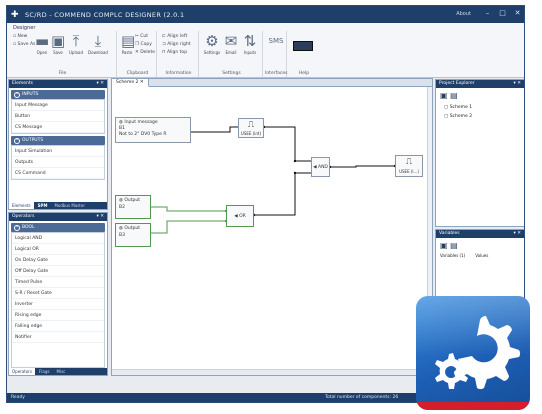 The height and width of the screenshot is (414, 542). What do you see at coordinates (231, 73) in the screenshot?
I see `ribbon-group-label: Settings` at bounding box center [231, 73].